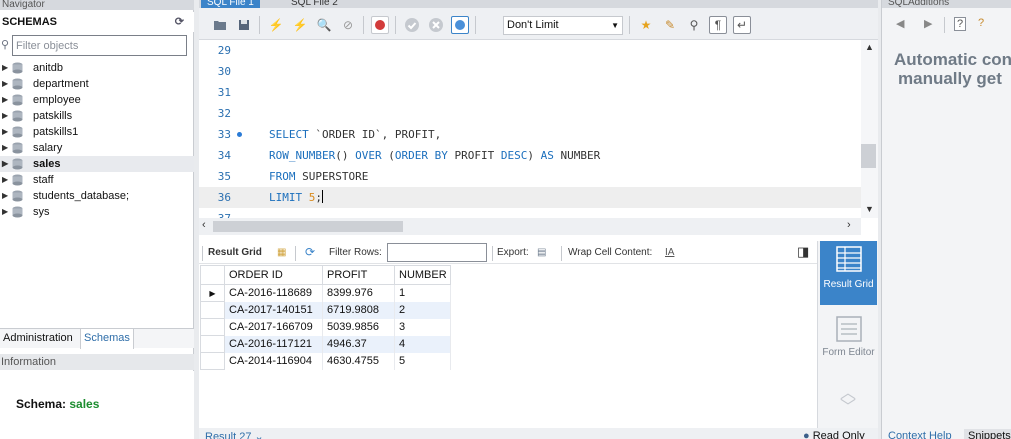 This screenshot has width=1011, height=439. Describe the element at coordinates (849, 225) in the screenshot. I see `scroll-right-icon: ›` at that location.